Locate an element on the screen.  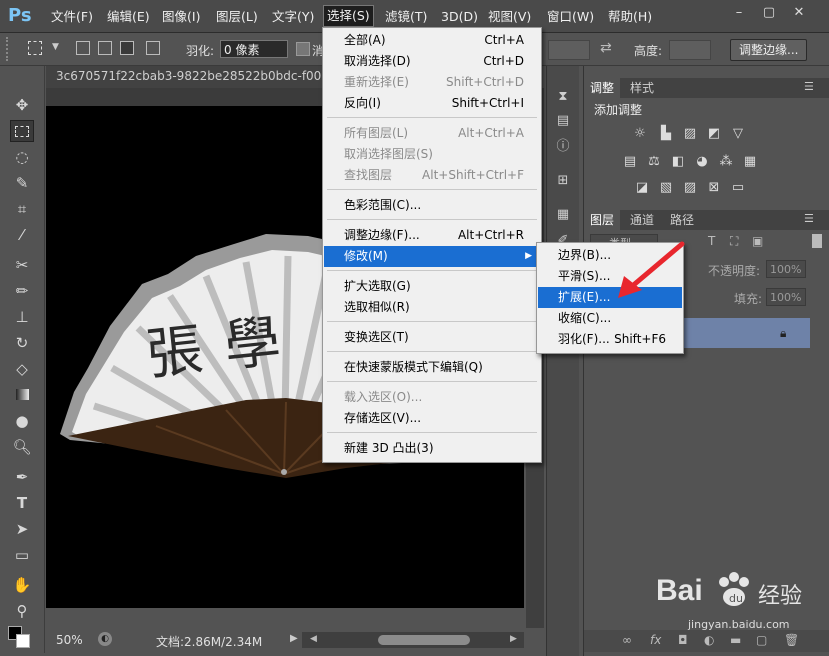
link-layers-icon: ∞ is located at coordinates (627, 640).